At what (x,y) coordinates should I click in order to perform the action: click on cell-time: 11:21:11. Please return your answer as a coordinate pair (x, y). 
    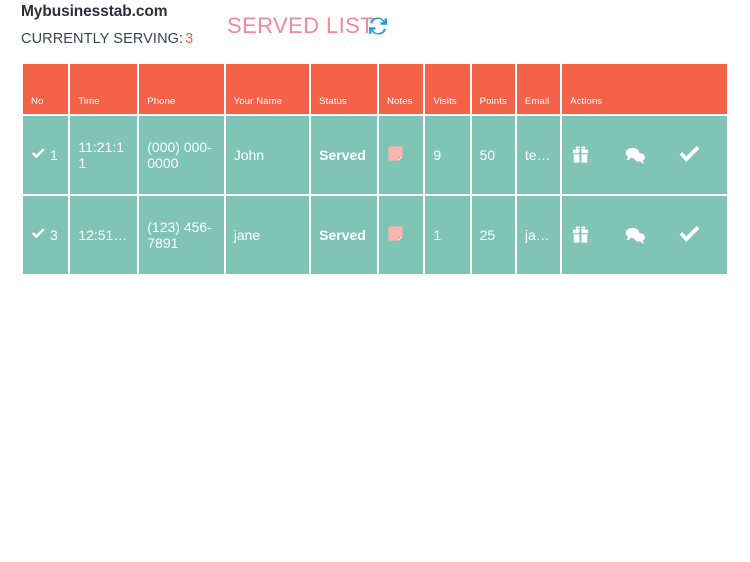
    Looking at the image, I should click on (104, 155).